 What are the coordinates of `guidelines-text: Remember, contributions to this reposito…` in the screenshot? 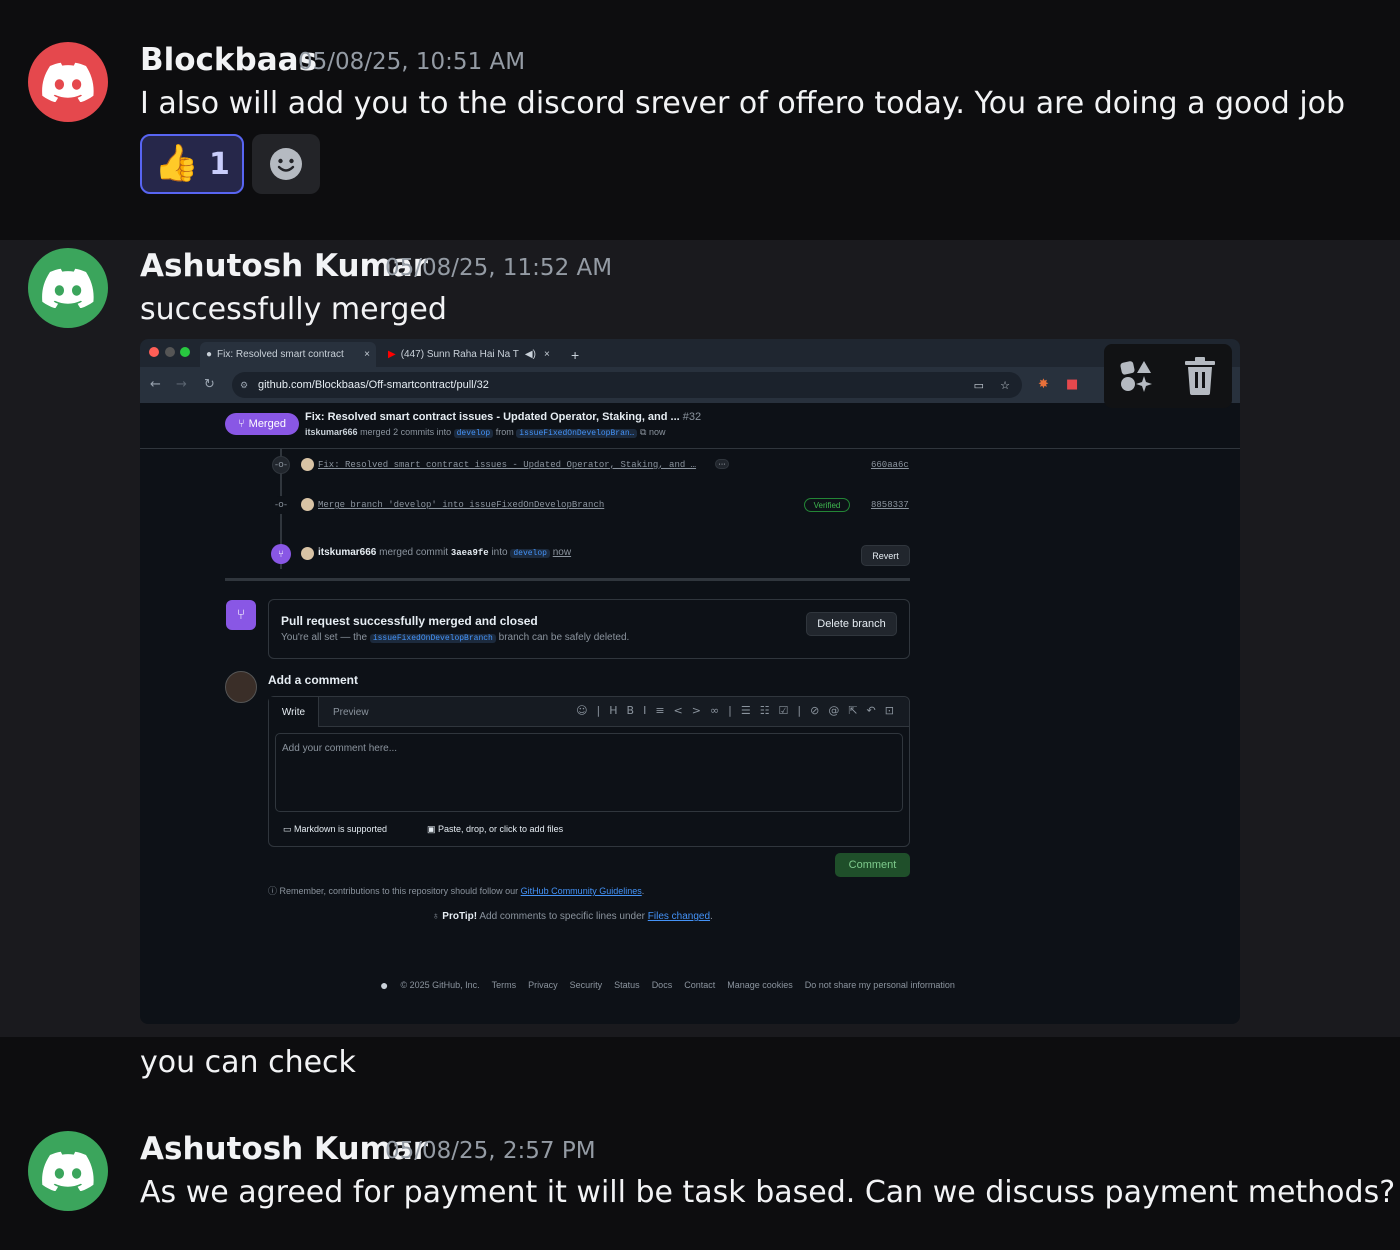 It's located at (399, 891).